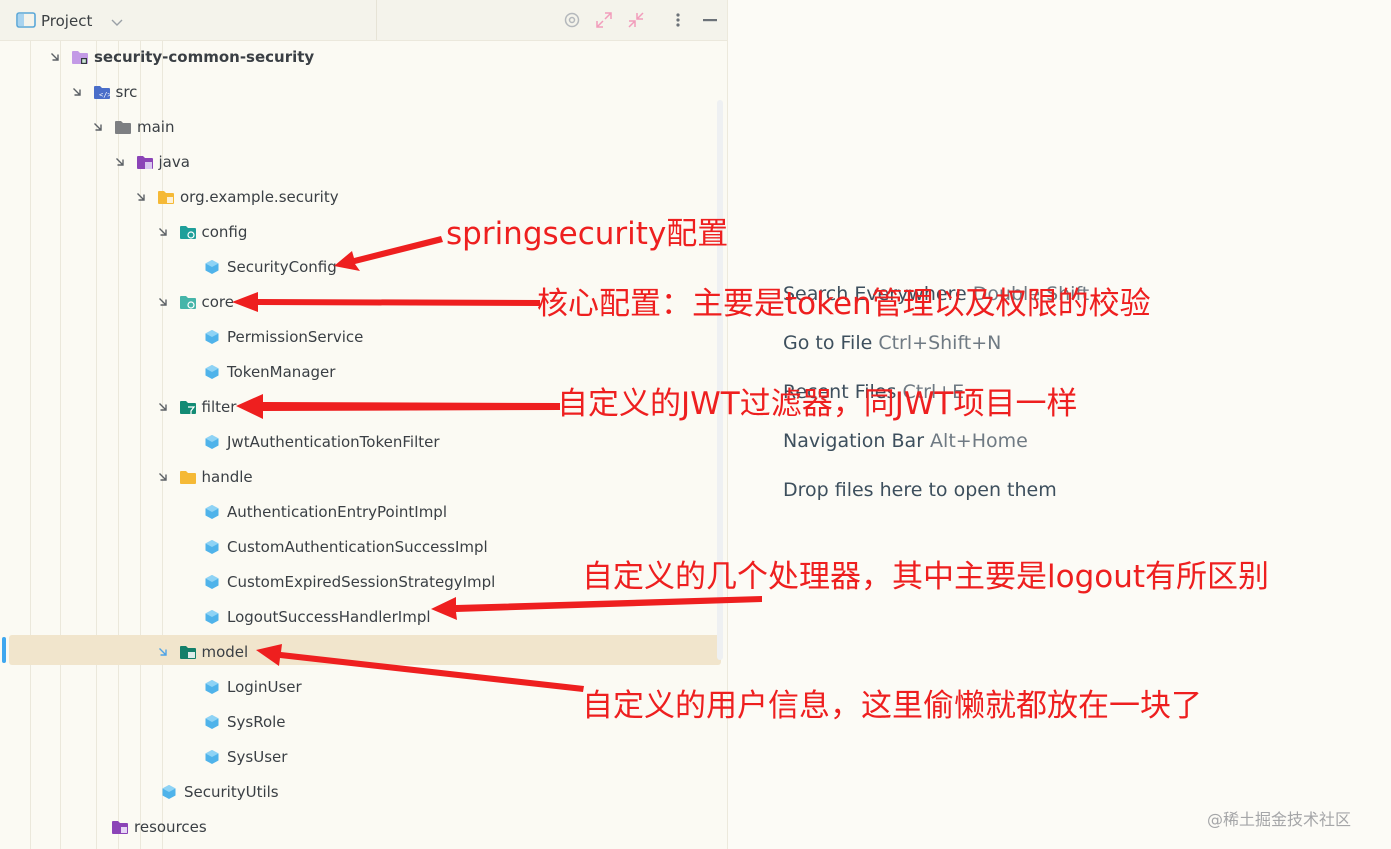 Image resolution: width=1391 pixels, height=849 pixels. I want to click on watermark: @稀土掘金技术社区, so click(1279, 819).